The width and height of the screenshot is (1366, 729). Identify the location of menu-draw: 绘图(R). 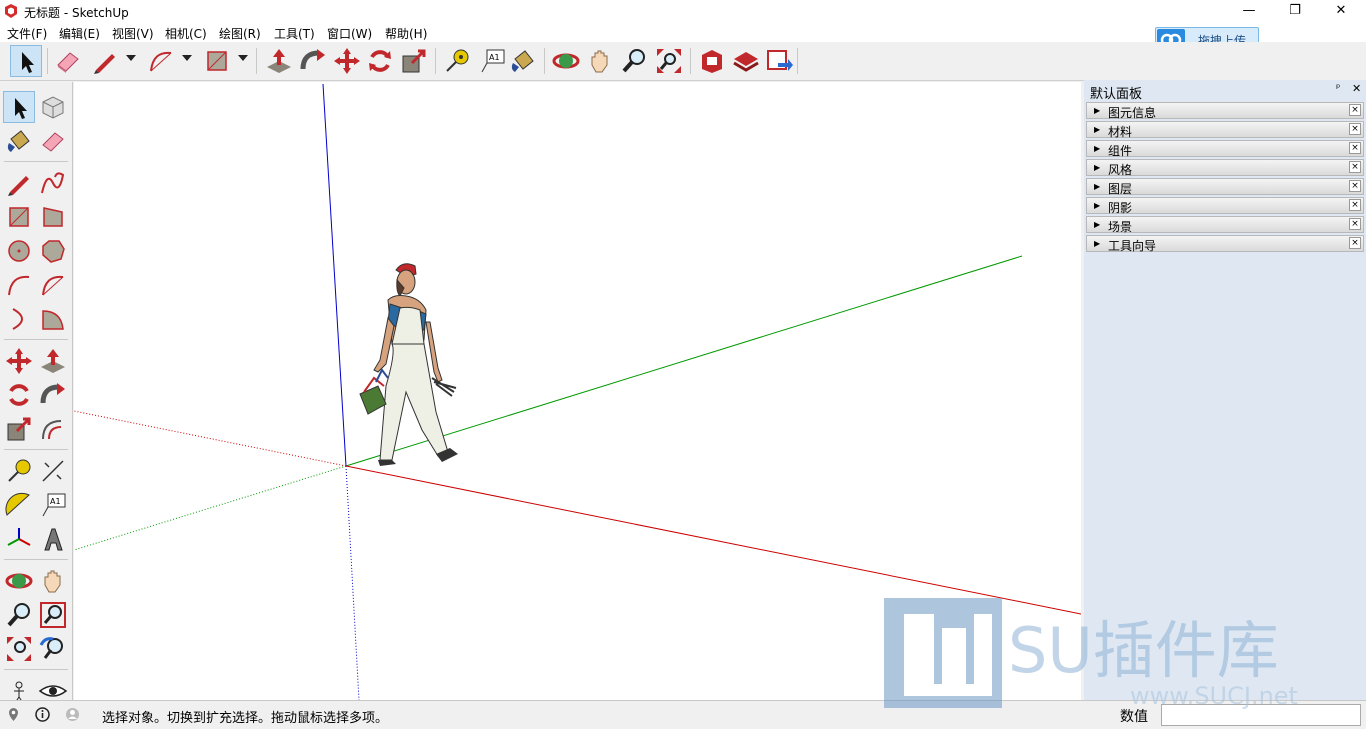
(240, 33).